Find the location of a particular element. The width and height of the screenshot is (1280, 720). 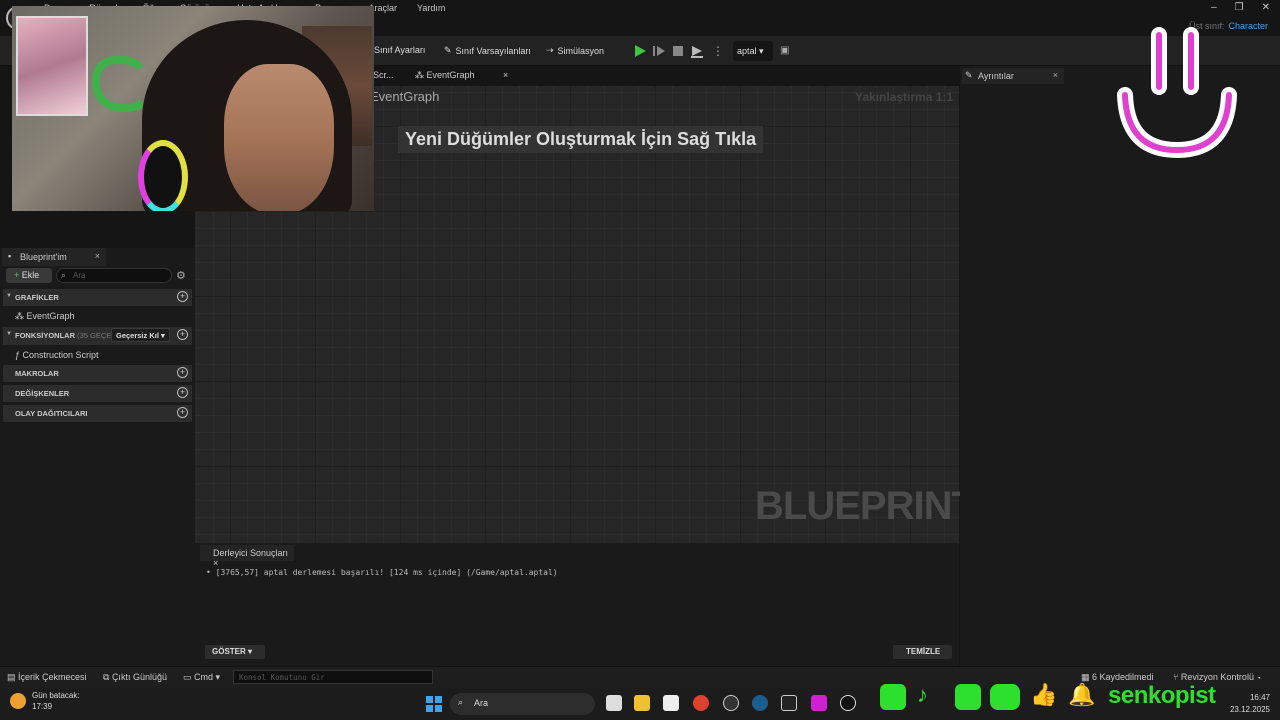

sunset-icon is located at coordinates (18, 701).